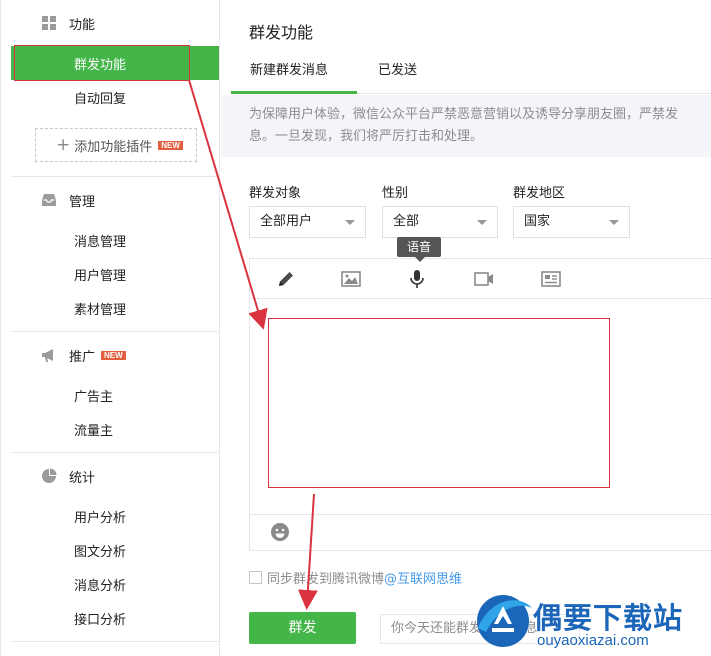  Describe the element at coordinates (539, 193) in the screenshot. I see `region-label: 群发地区` at that location.